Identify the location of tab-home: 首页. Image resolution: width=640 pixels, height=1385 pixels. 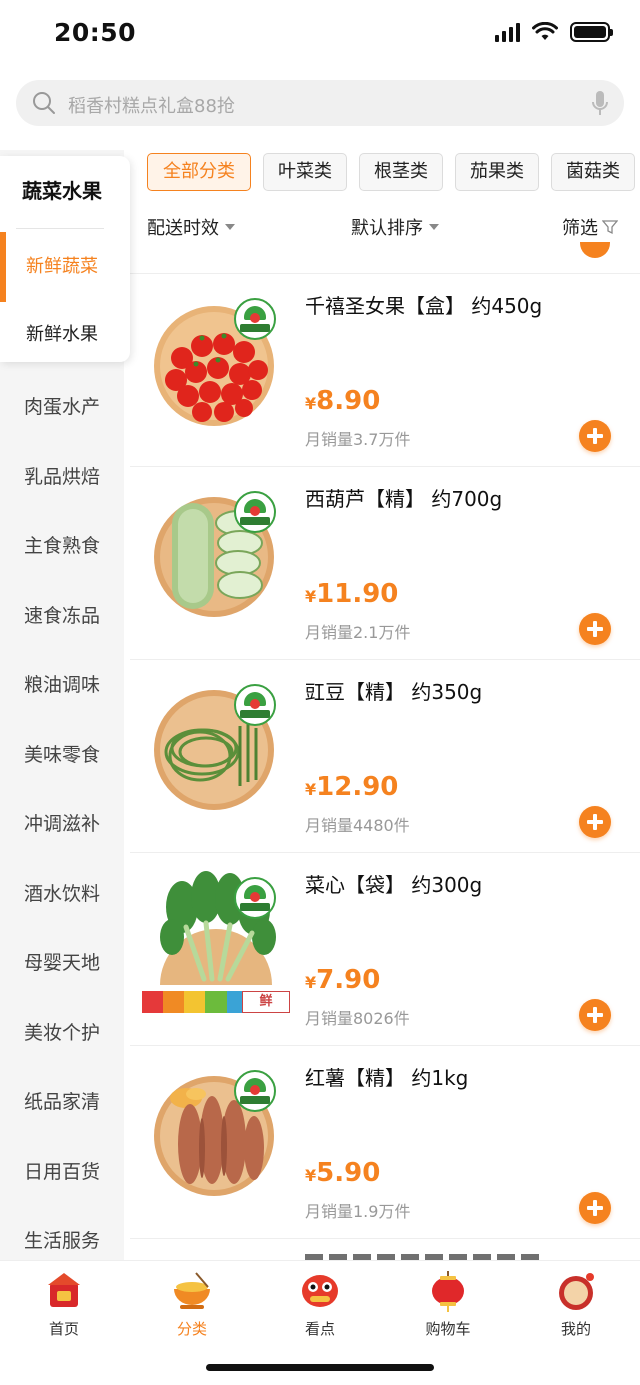
(64, 1304).